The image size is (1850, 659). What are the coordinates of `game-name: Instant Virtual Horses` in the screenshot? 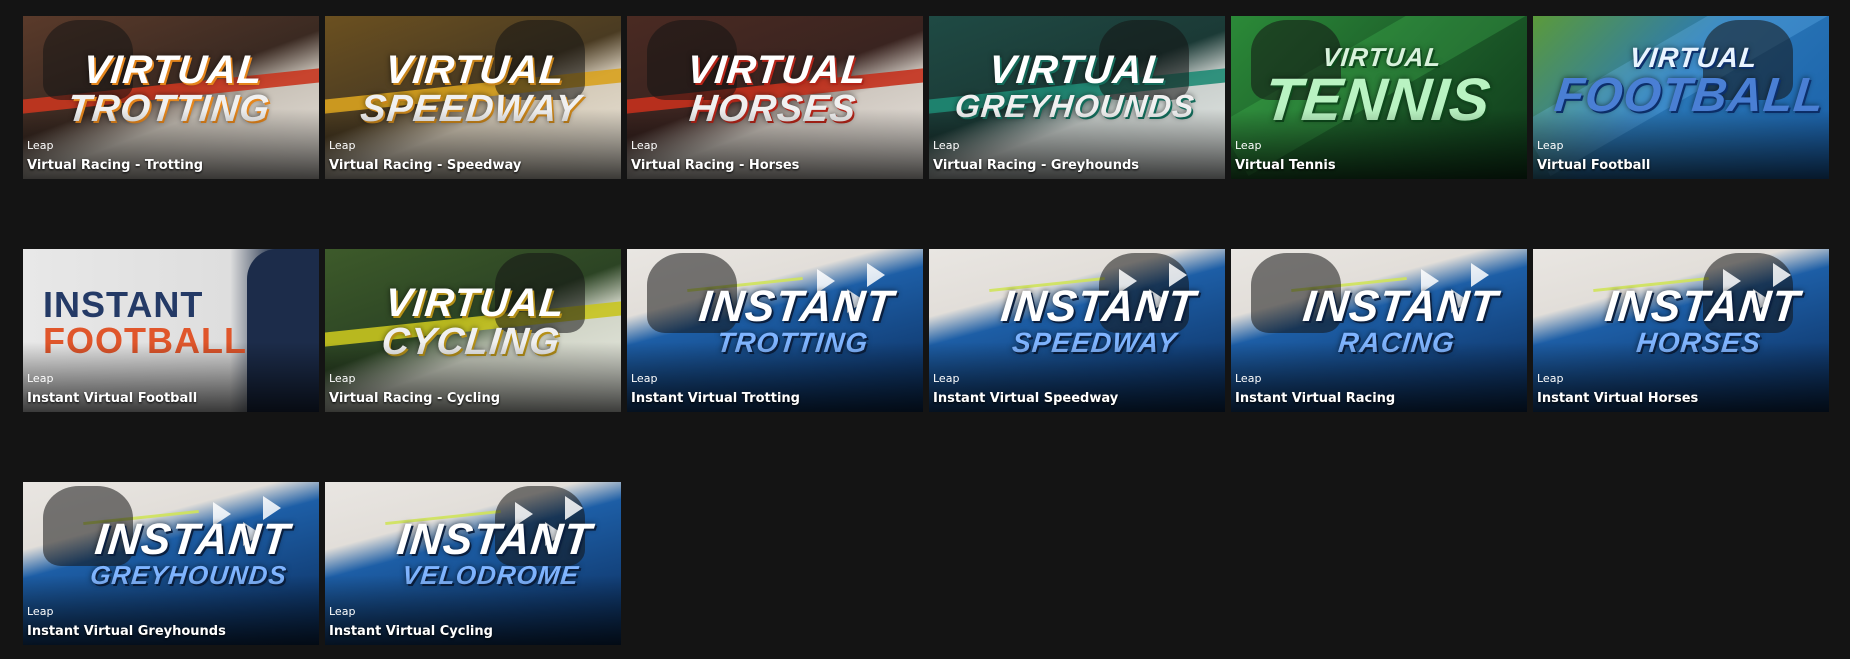 It's located at (1618, 398).